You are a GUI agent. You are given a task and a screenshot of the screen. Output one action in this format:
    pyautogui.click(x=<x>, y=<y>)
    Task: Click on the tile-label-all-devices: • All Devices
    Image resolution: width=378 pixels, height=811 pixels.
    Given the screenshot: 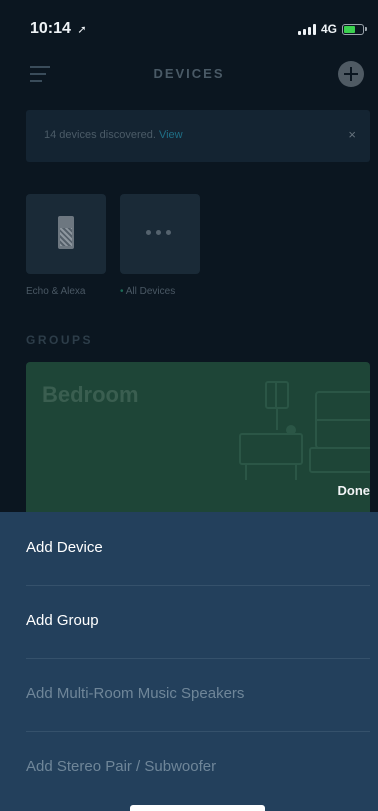 What is the action you would take?
    pyautogui.click(x=147, y=291)
    